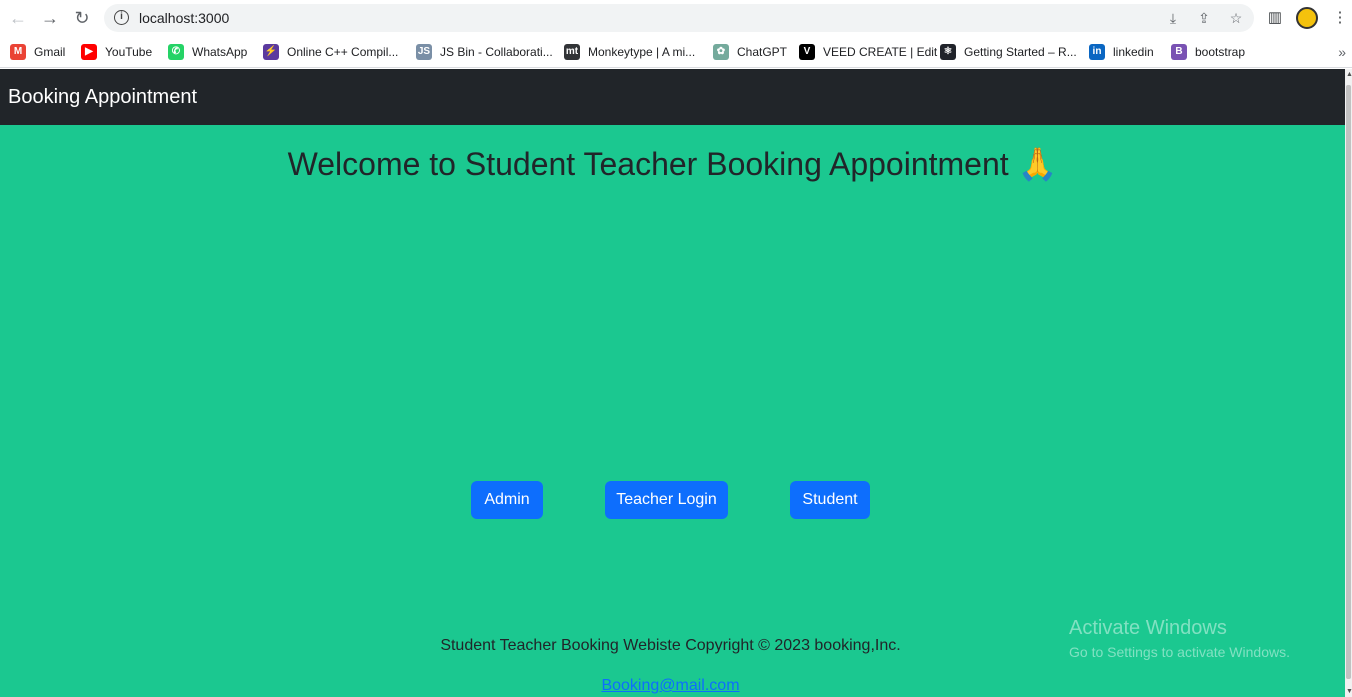 The height and width of the screenshot is (697, 1352). I want to click on side-panel-icon: ▥, so click(1275, 18).